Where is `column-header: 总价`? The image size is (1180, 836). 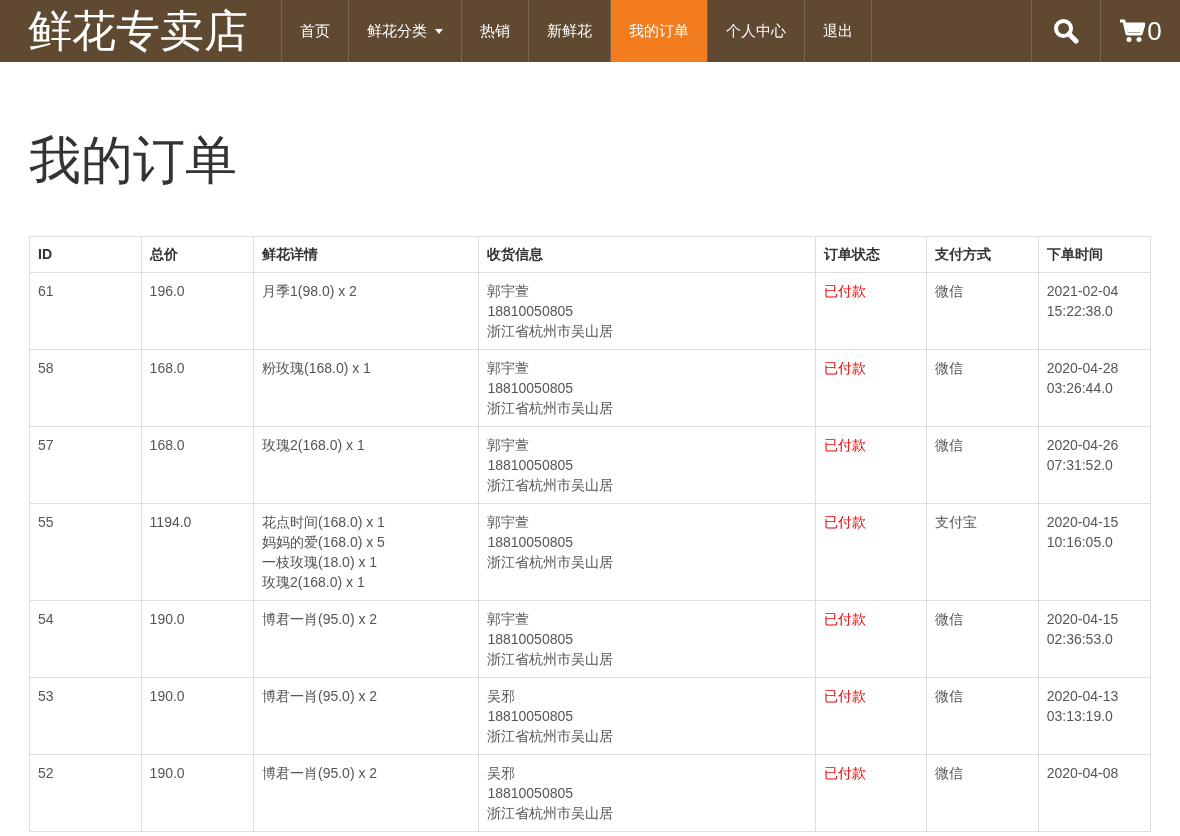
column-header: 总价 is located at coordinates (197, 254).